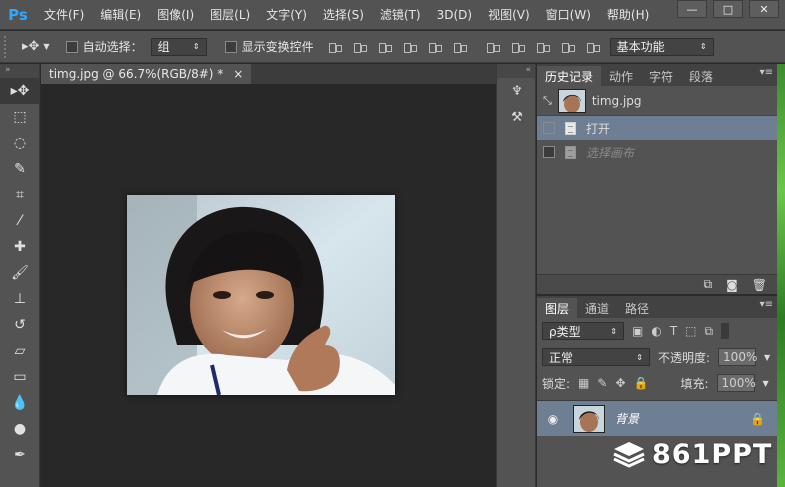 The image size is (785, 487). What do you see at coordinates (657, 128) in the screenshot?
I see `history-item: 打开` at bounding box center [657, 128].